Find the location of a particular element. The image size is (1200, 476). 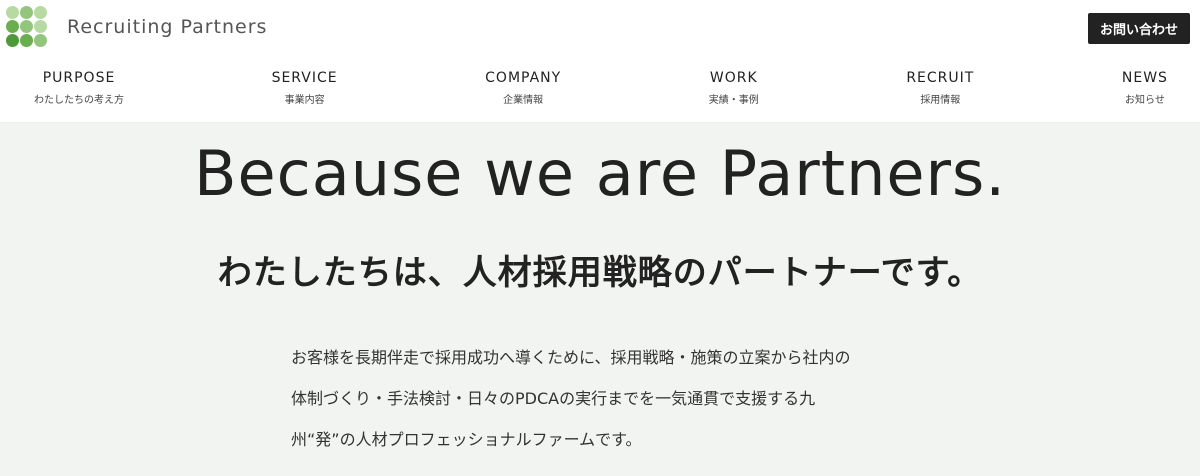

nav-label-ja: 実績・事例 is located at coordinates (733, 100).